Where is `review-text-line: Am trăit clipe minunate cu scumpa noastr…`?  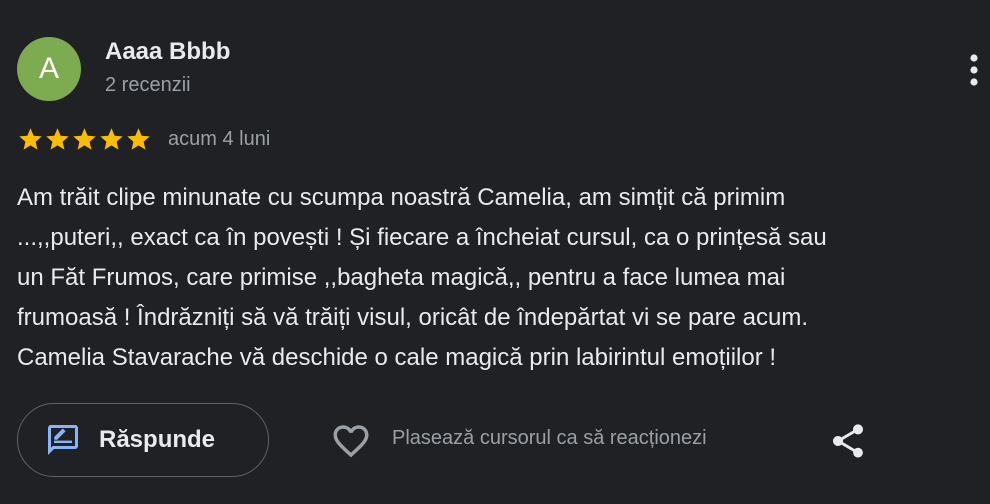
review-text-line: Am trăit clipe minunate cu scumpa noastr… is located at coordinates (401, 197).